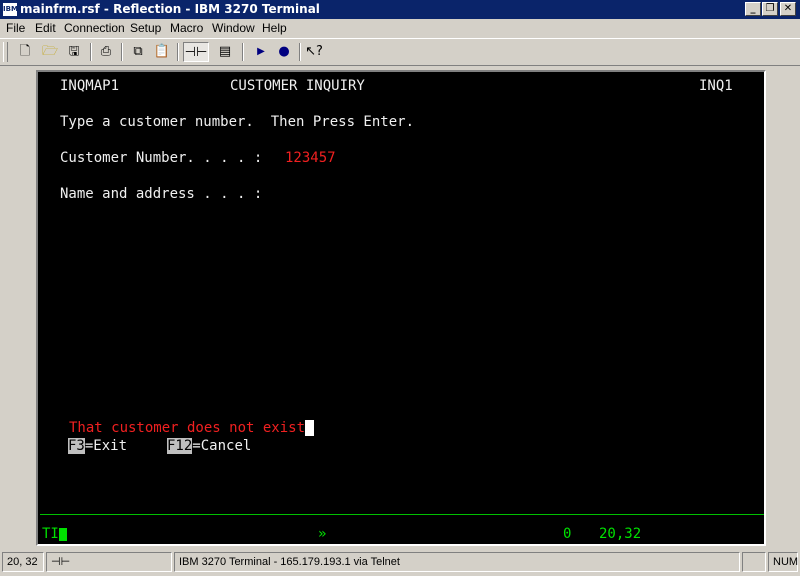  Describe the element at coordinates (322, 534) in the screenshot. I see `oia-indicator: »` at that location.